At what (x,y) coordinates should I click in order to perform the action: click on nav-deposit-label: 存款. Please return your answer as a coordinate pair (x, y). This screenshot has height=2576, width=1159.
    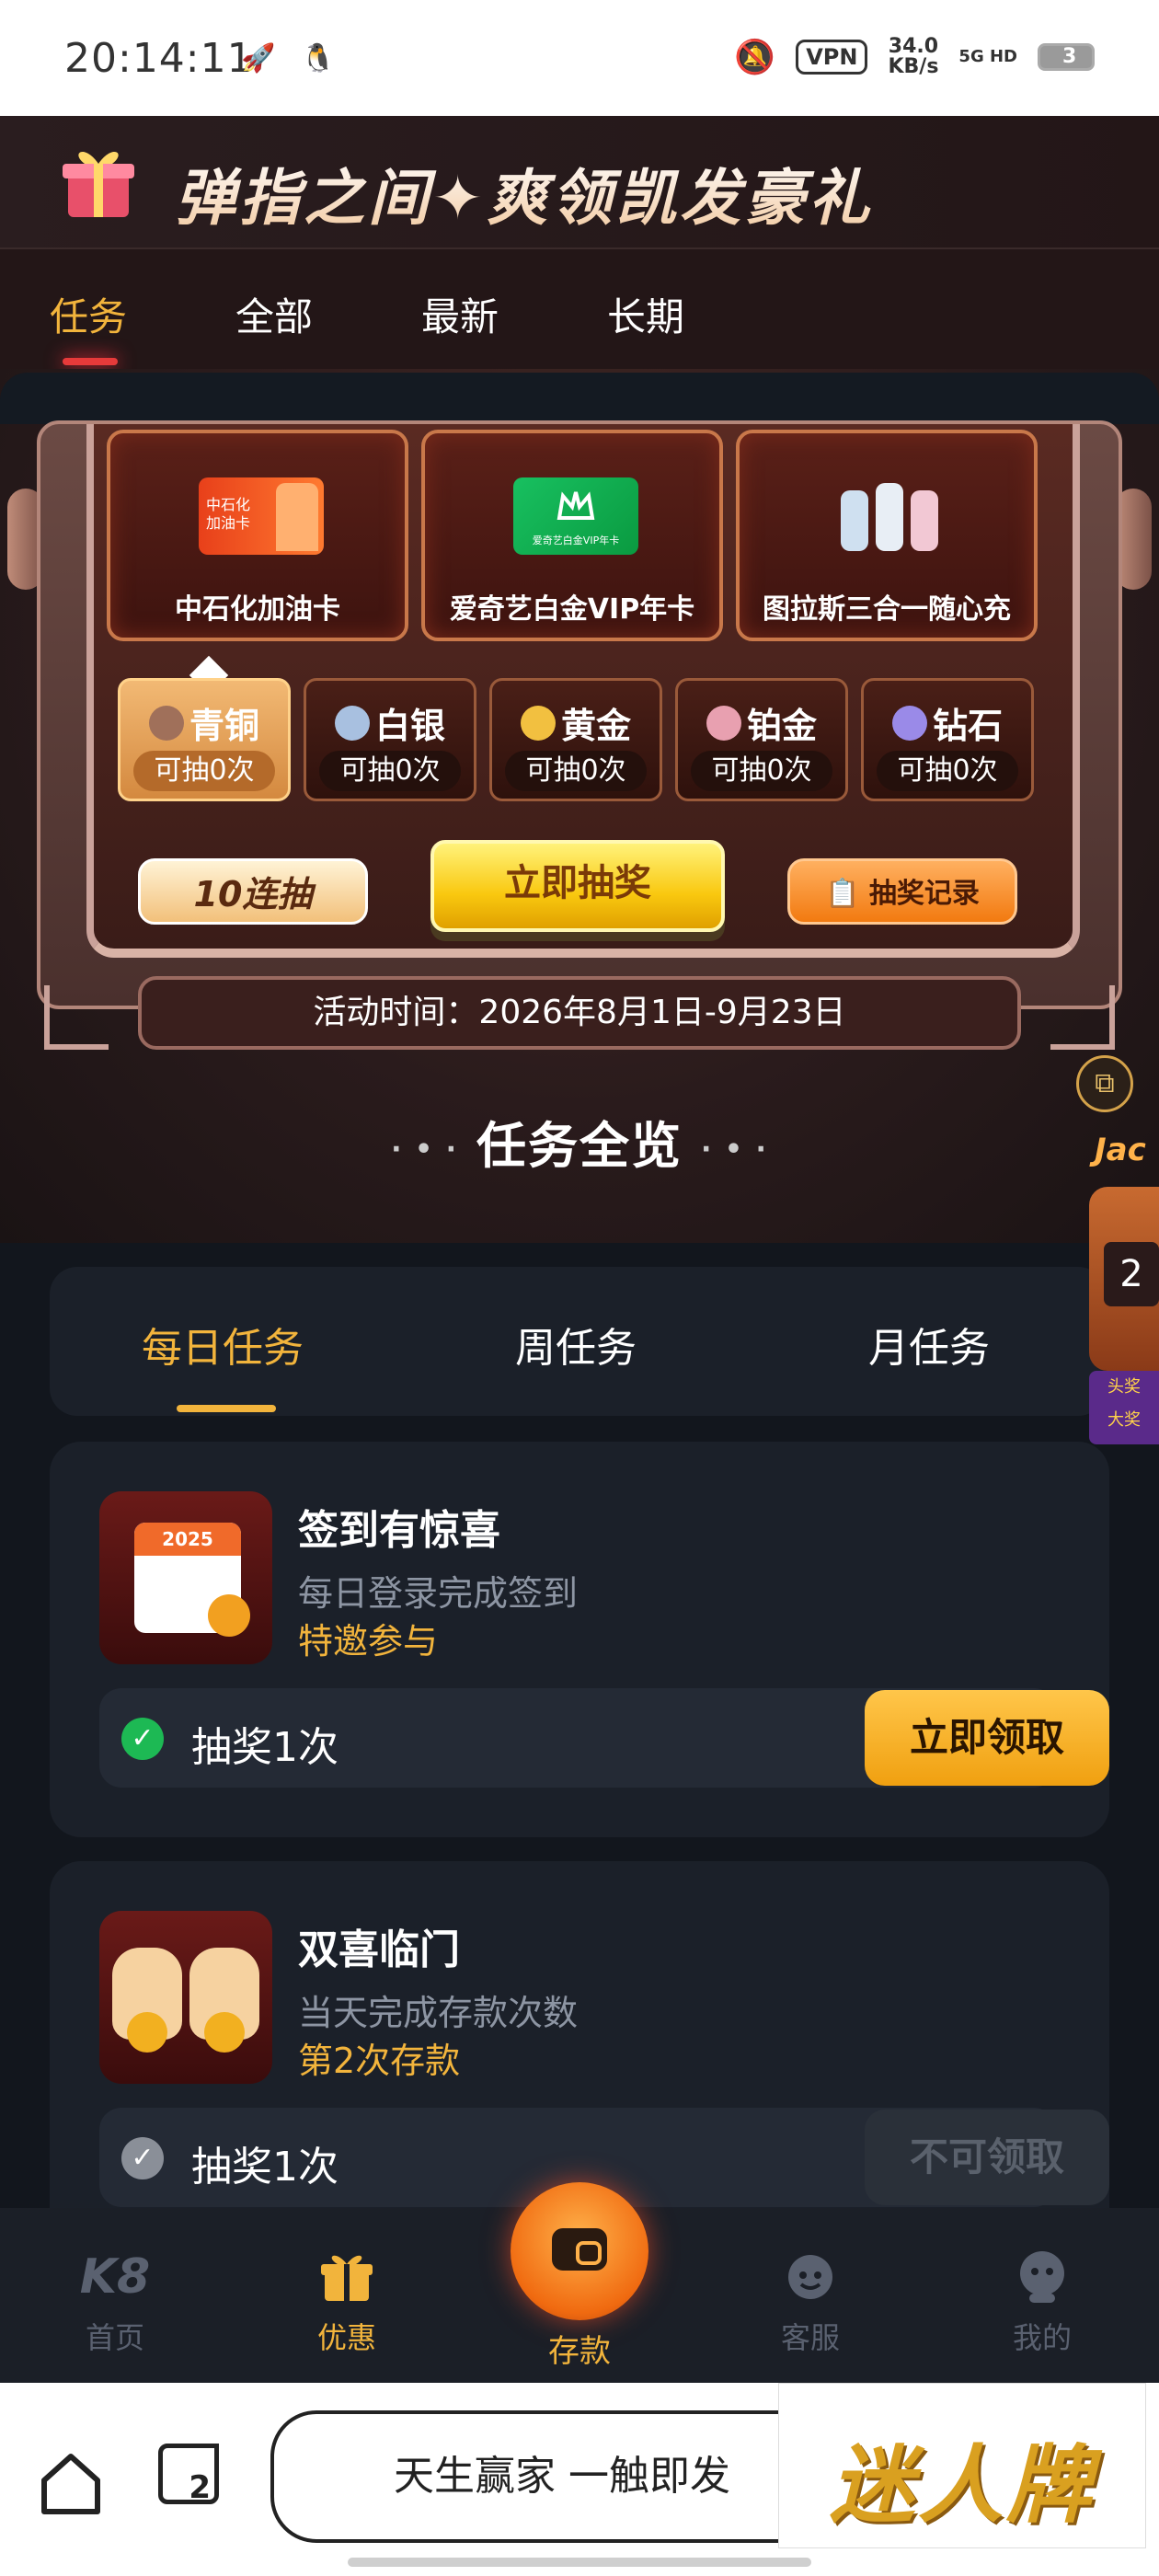
    Looking at the image, I should click on (579, 2351).